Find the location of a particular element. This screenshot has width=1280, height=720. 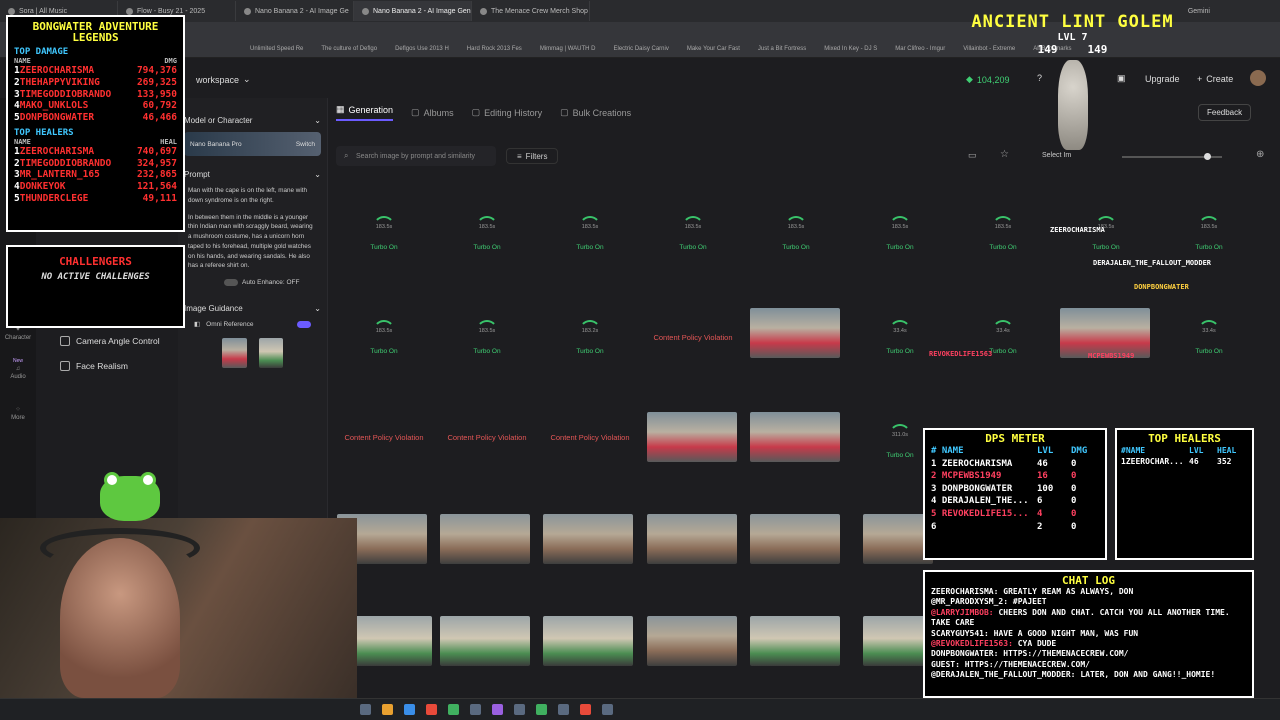

zoom-slider-handle is located at coordinates (1207, 156).